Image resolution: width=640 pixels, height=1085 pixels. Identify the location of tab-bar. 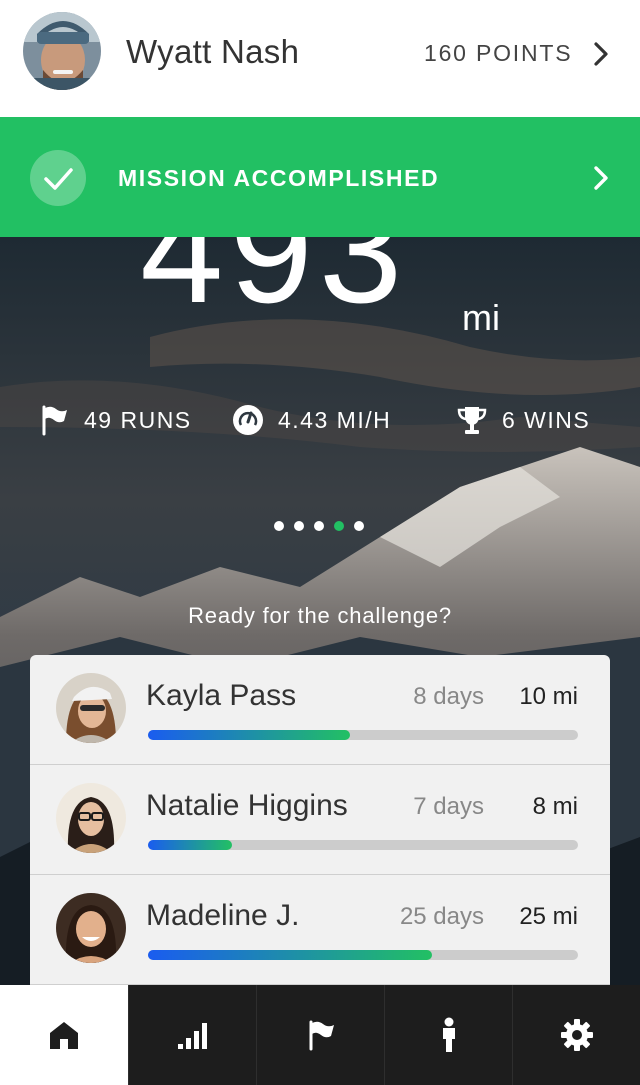
(320, 1035).